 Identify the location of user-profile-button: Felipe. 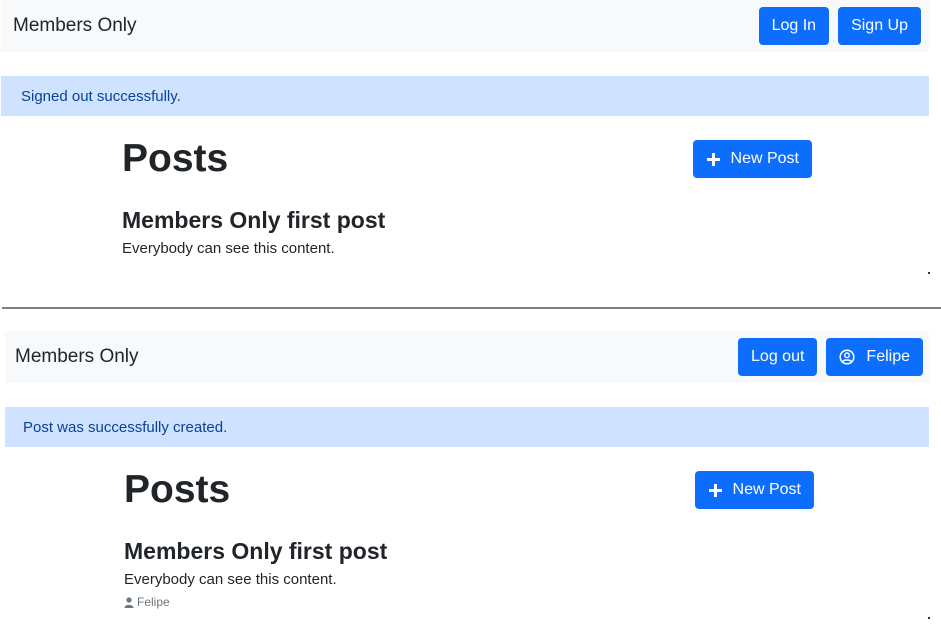
(874, 357).